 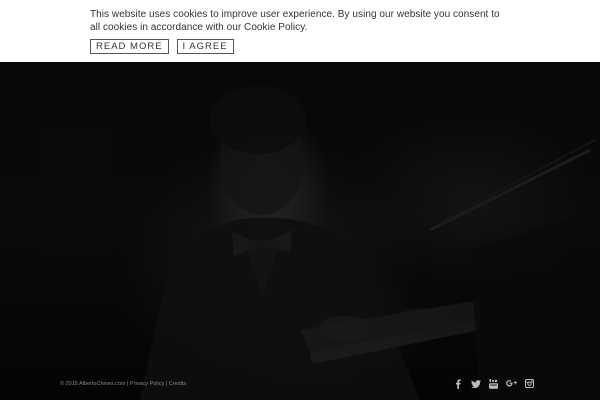 I want to click on google-plus-icon, so click(x=511, y=383).